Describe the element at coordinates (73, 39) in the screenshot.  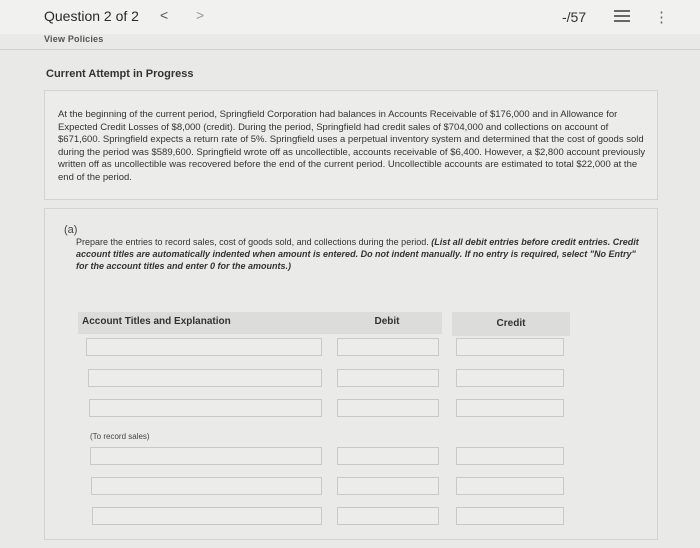
I see `view-policies-link: View Policies` at that location.